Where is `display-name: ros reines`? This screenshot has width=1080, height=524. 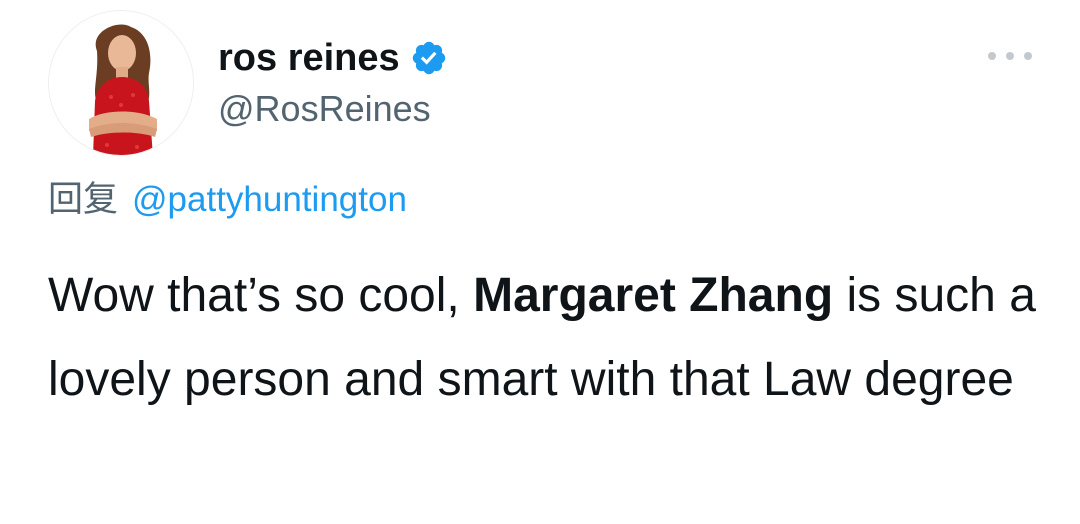
display-name: ros reines is located at coordinates (309, 58).